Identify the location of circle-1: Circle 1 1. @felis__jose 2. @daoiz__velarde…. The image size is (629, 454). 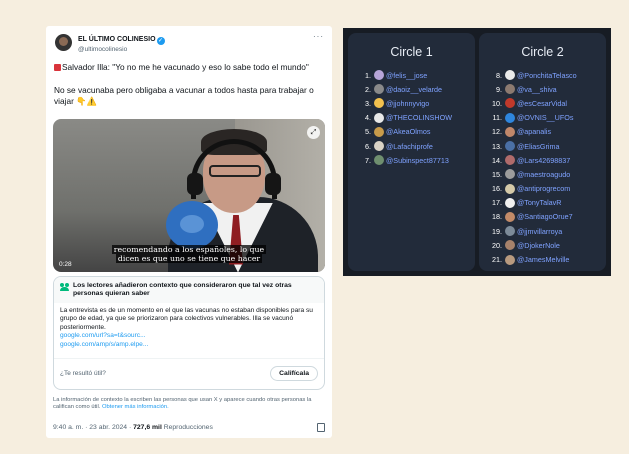
(411, 152).